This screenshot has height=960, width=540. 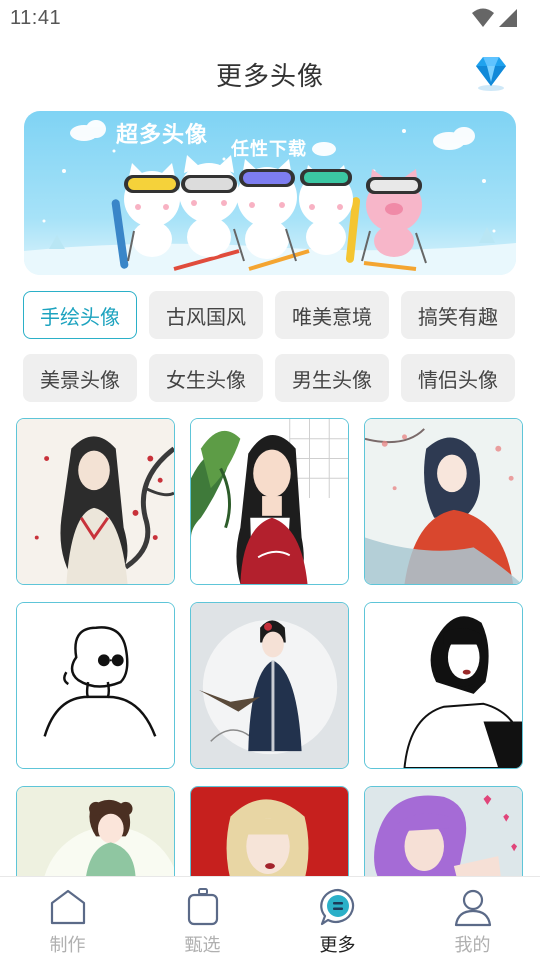 What do you see at coordinates (508, 18) in the screenshot?
I see `signal-icon` at bounding box center [508, 18].